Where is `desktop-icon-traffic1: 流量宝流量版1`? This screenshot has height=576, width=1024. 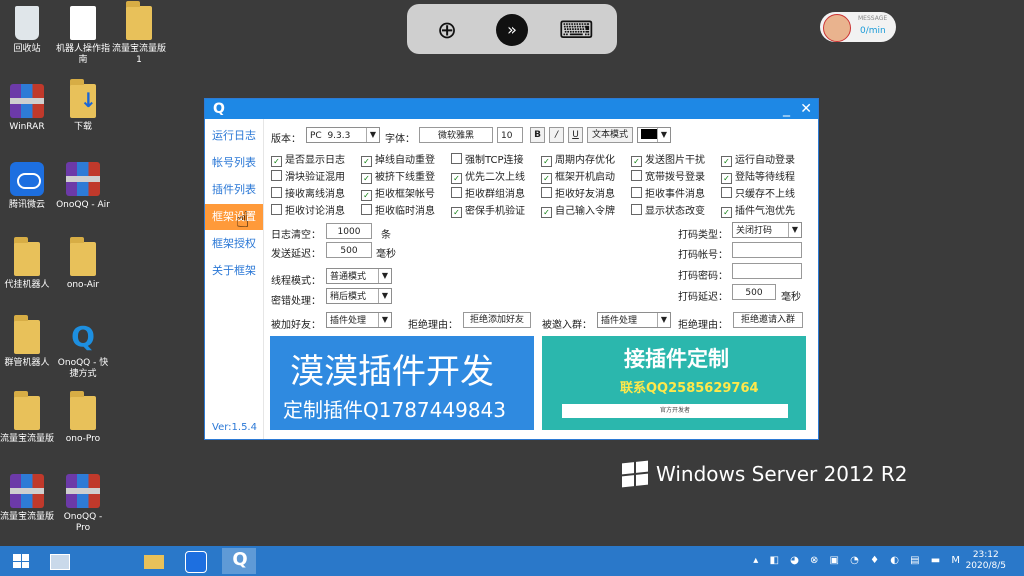
desktop-icon-traffic1: 流量宝流量版1 is located at coordinates (139, 33).